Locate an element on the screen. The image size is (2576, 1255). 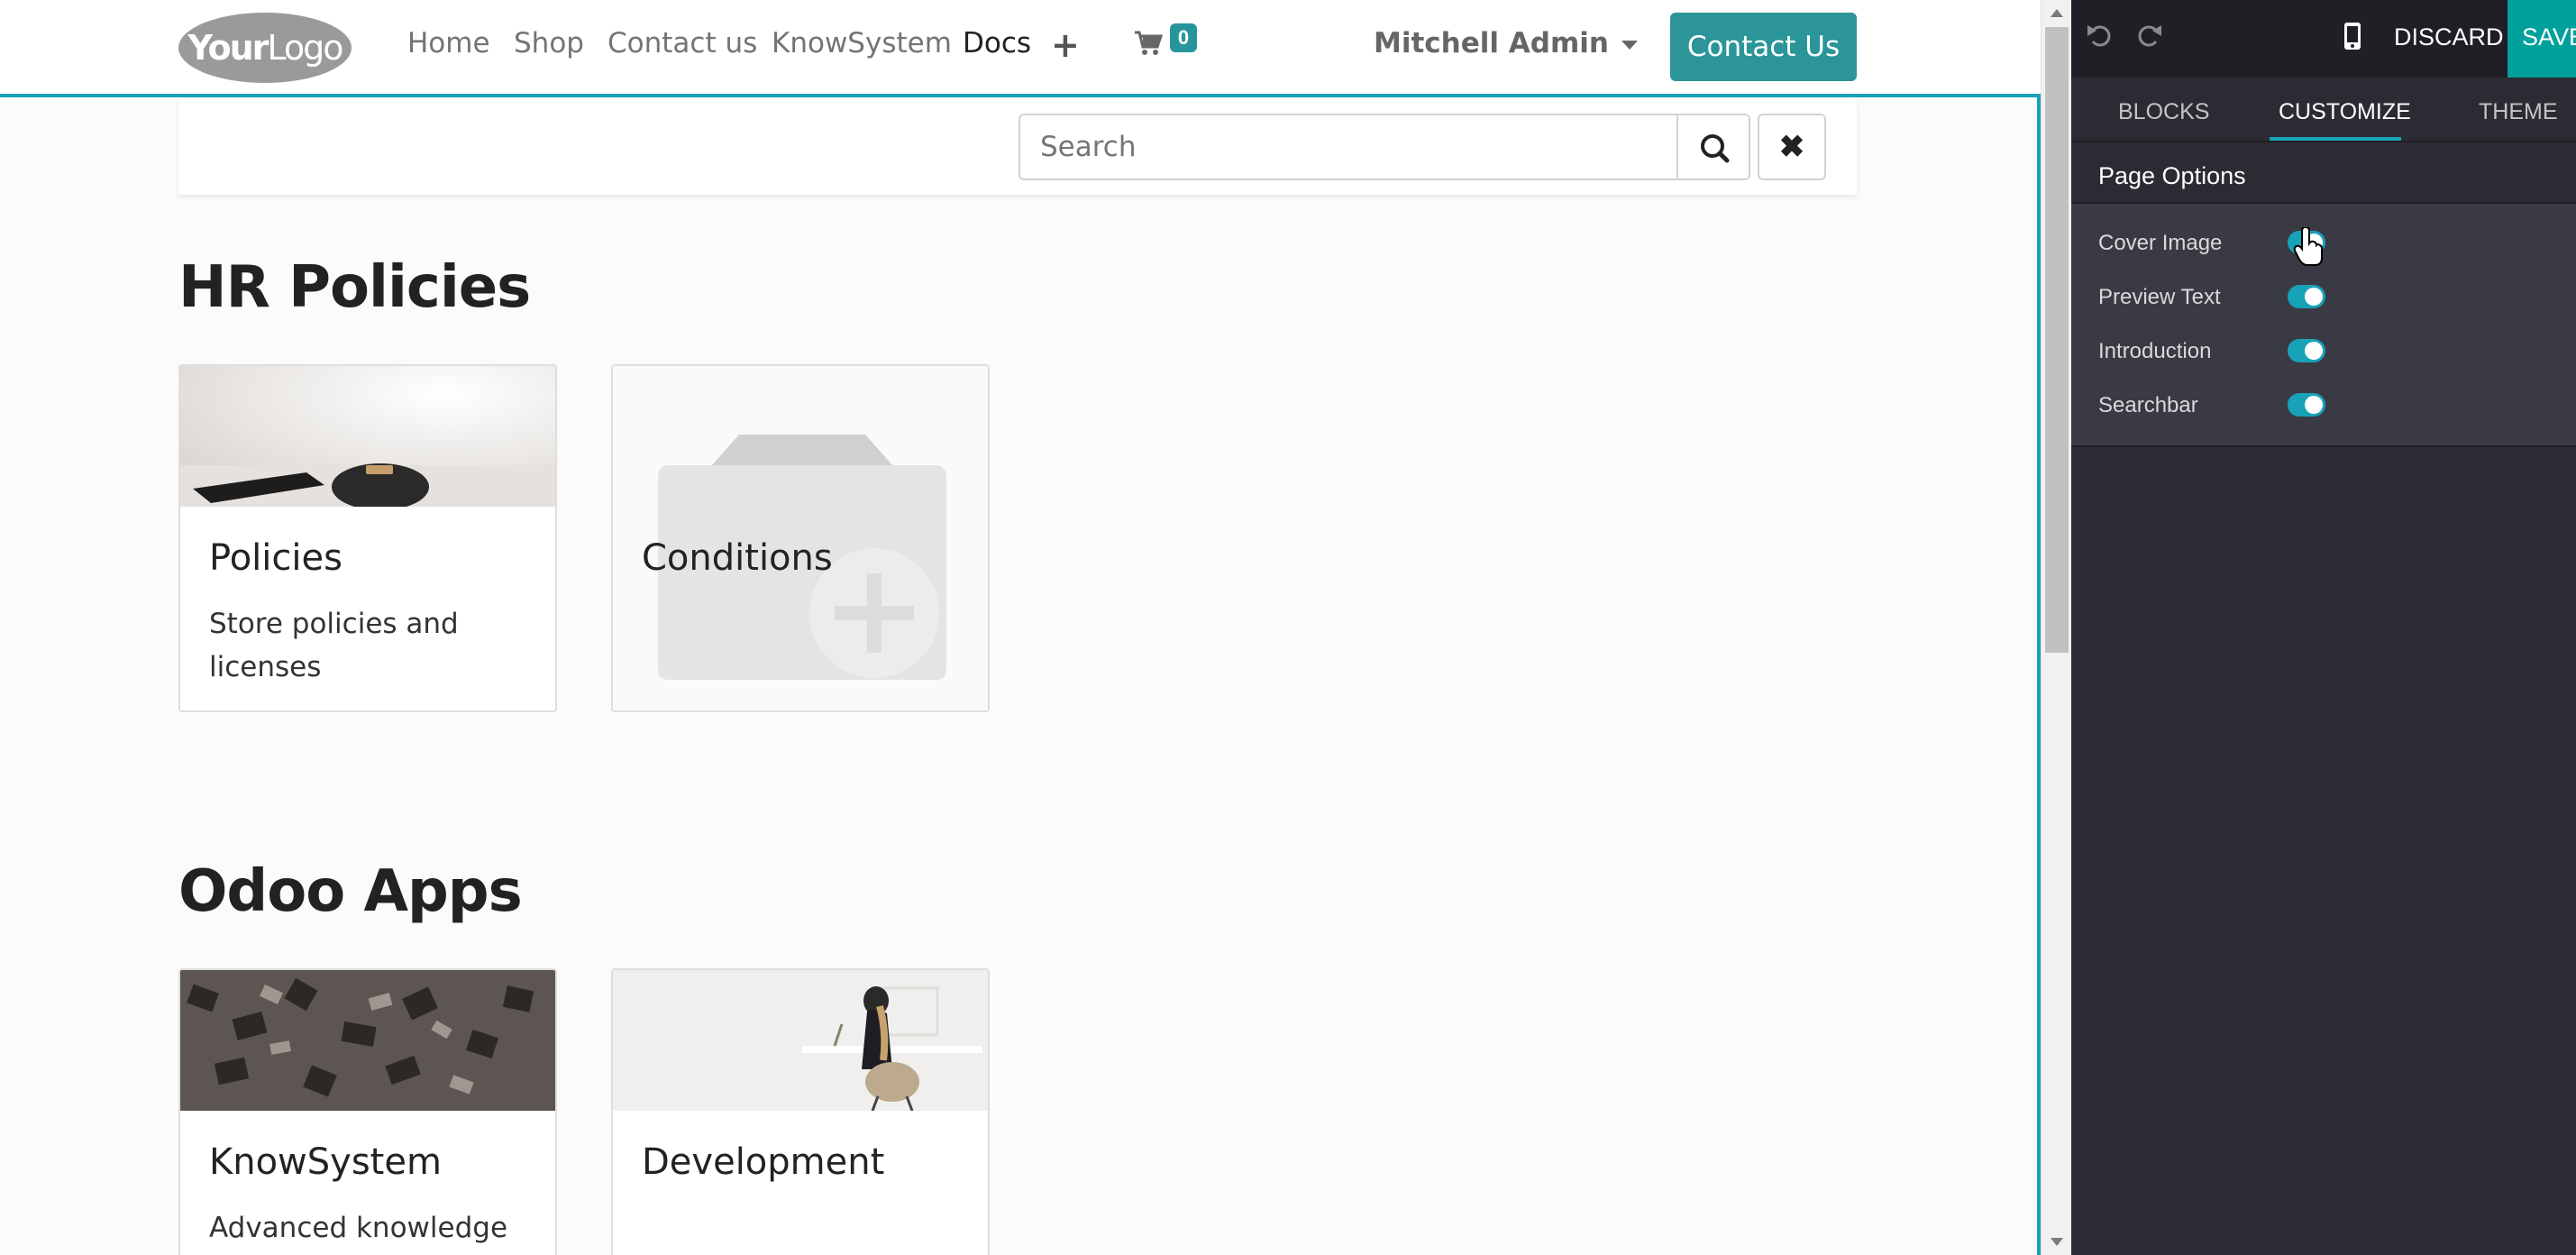
page-options-header: Page Options is located at coordinates (2323, 173).